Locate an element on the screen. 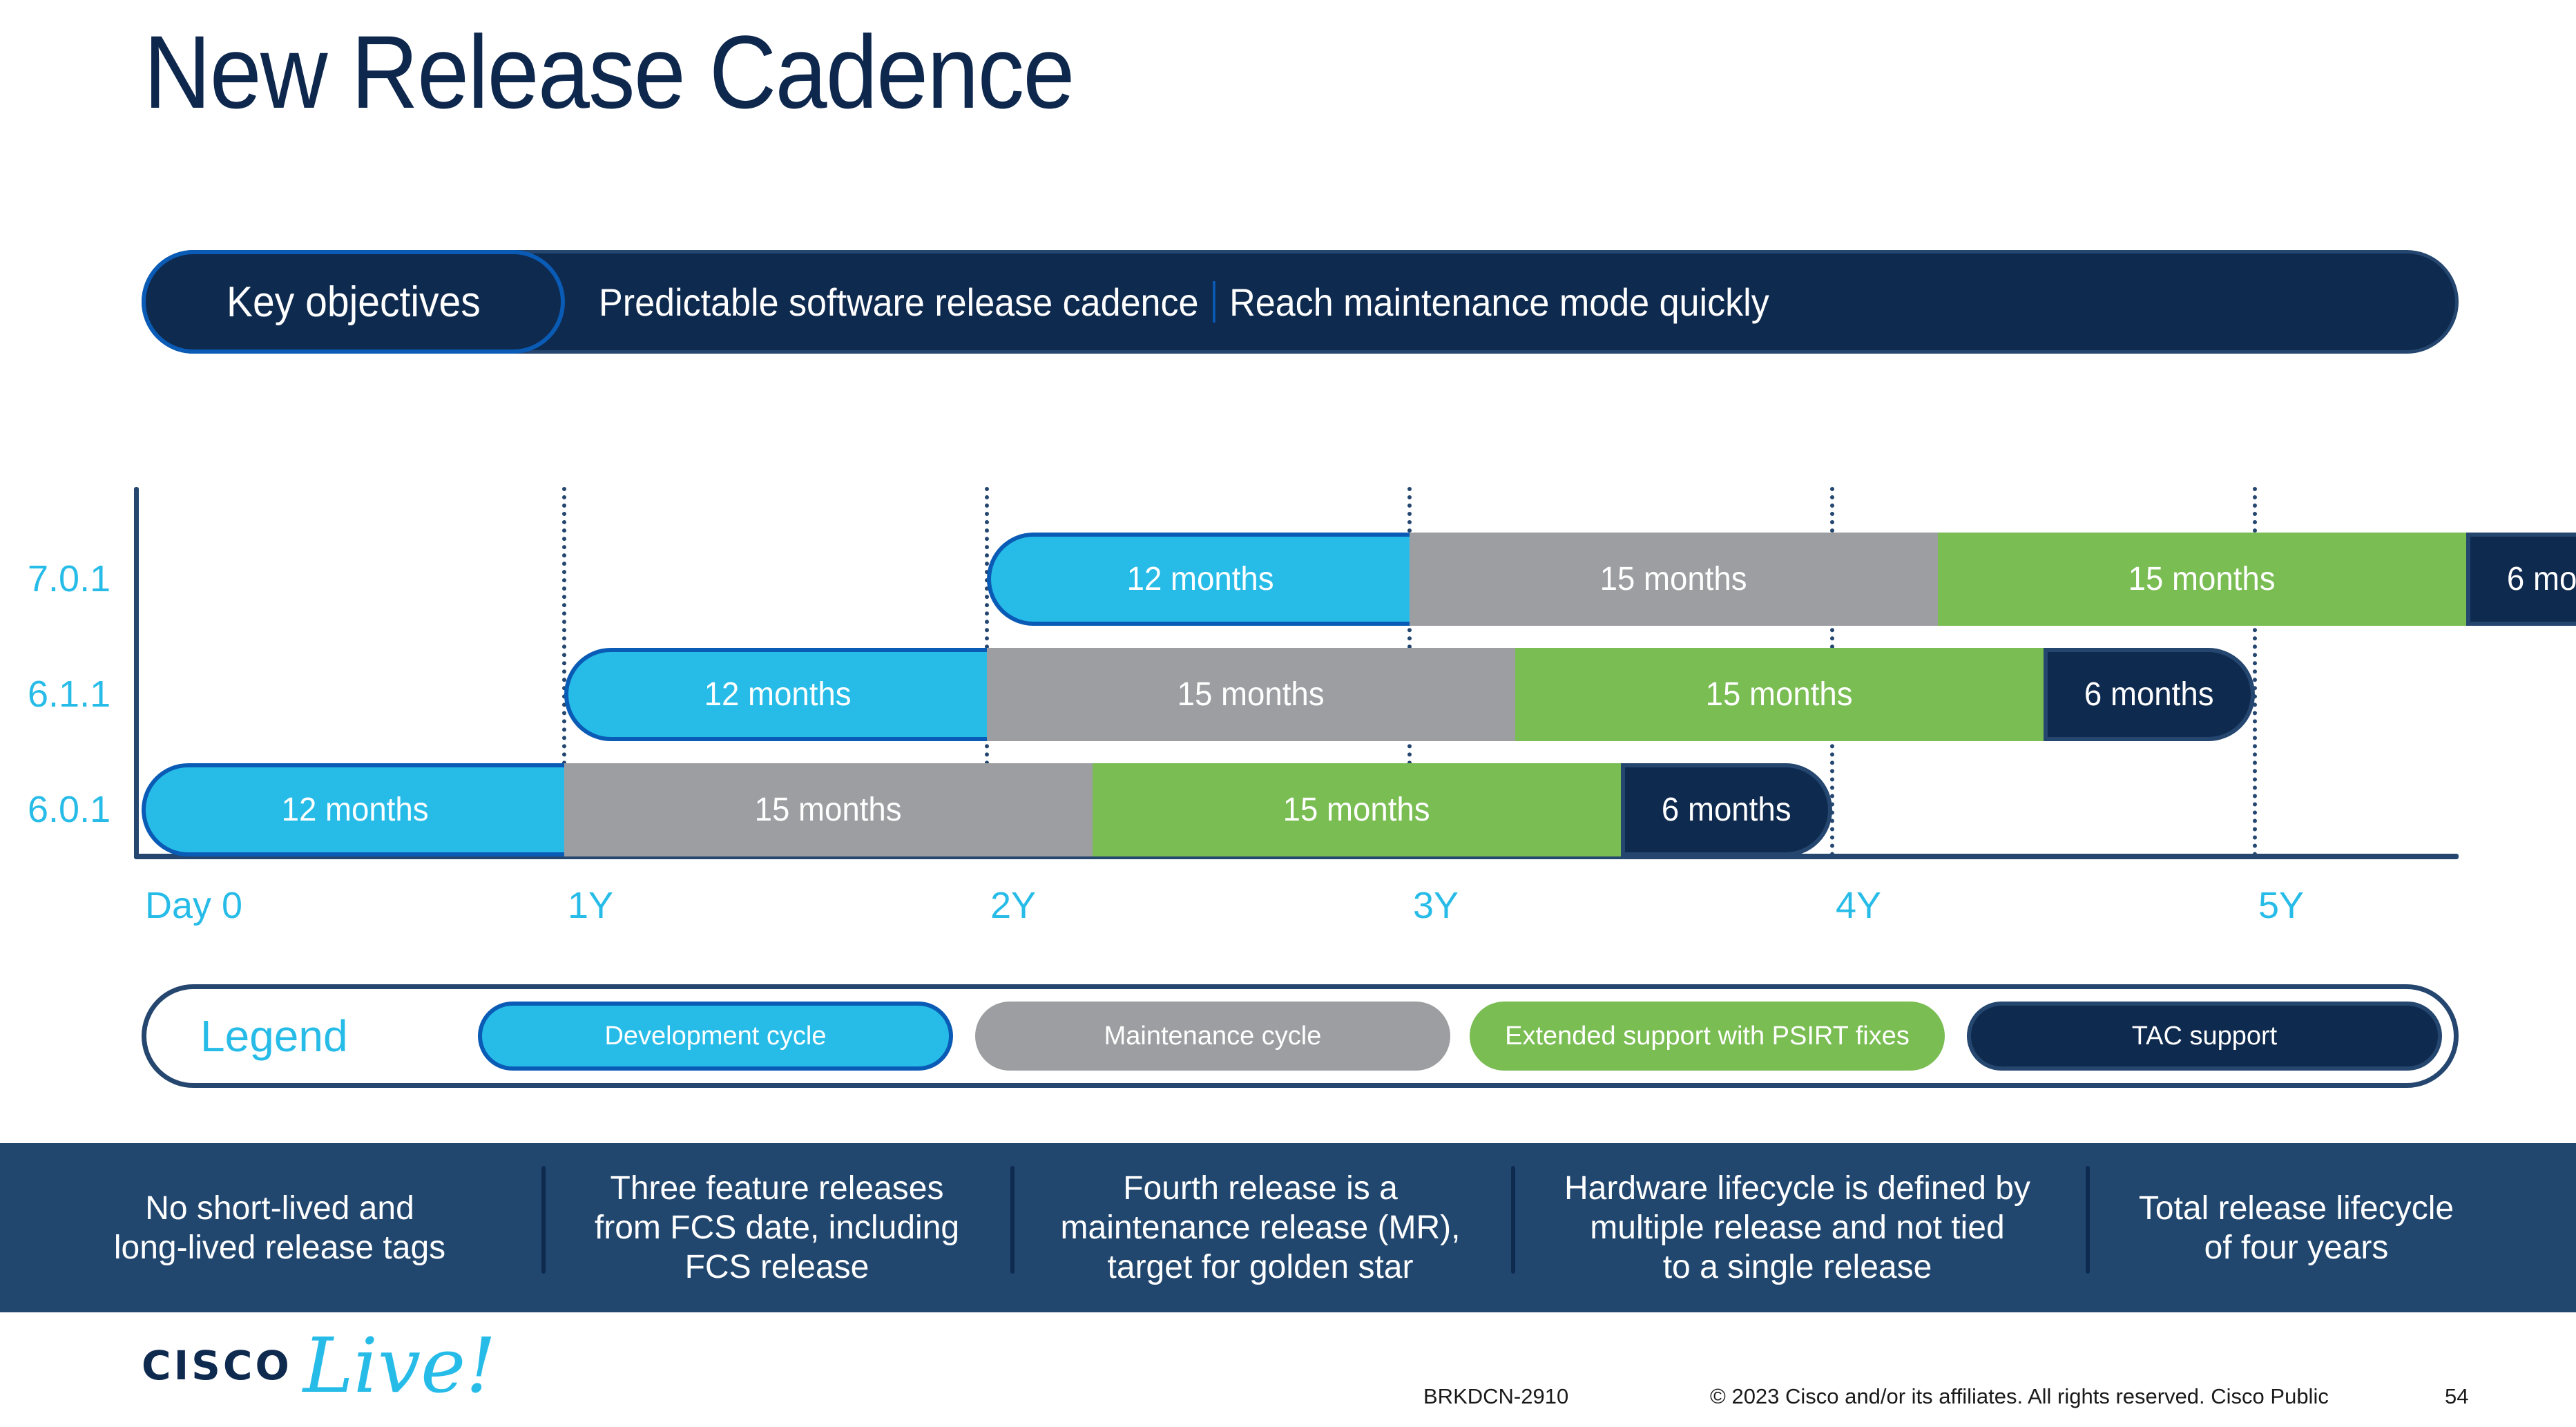 The width and height of the screenshot is (2576, 1427). live-wordmark: Live! is located at coordinates (399, 1365).